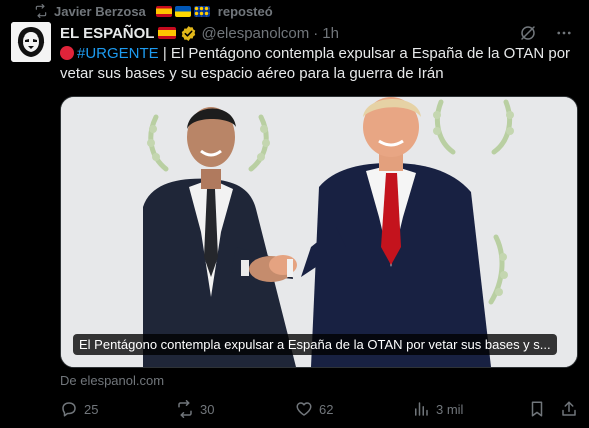 This screenshot has height=428, width=589. I want to click on like-count: 62, so click(326, 409).